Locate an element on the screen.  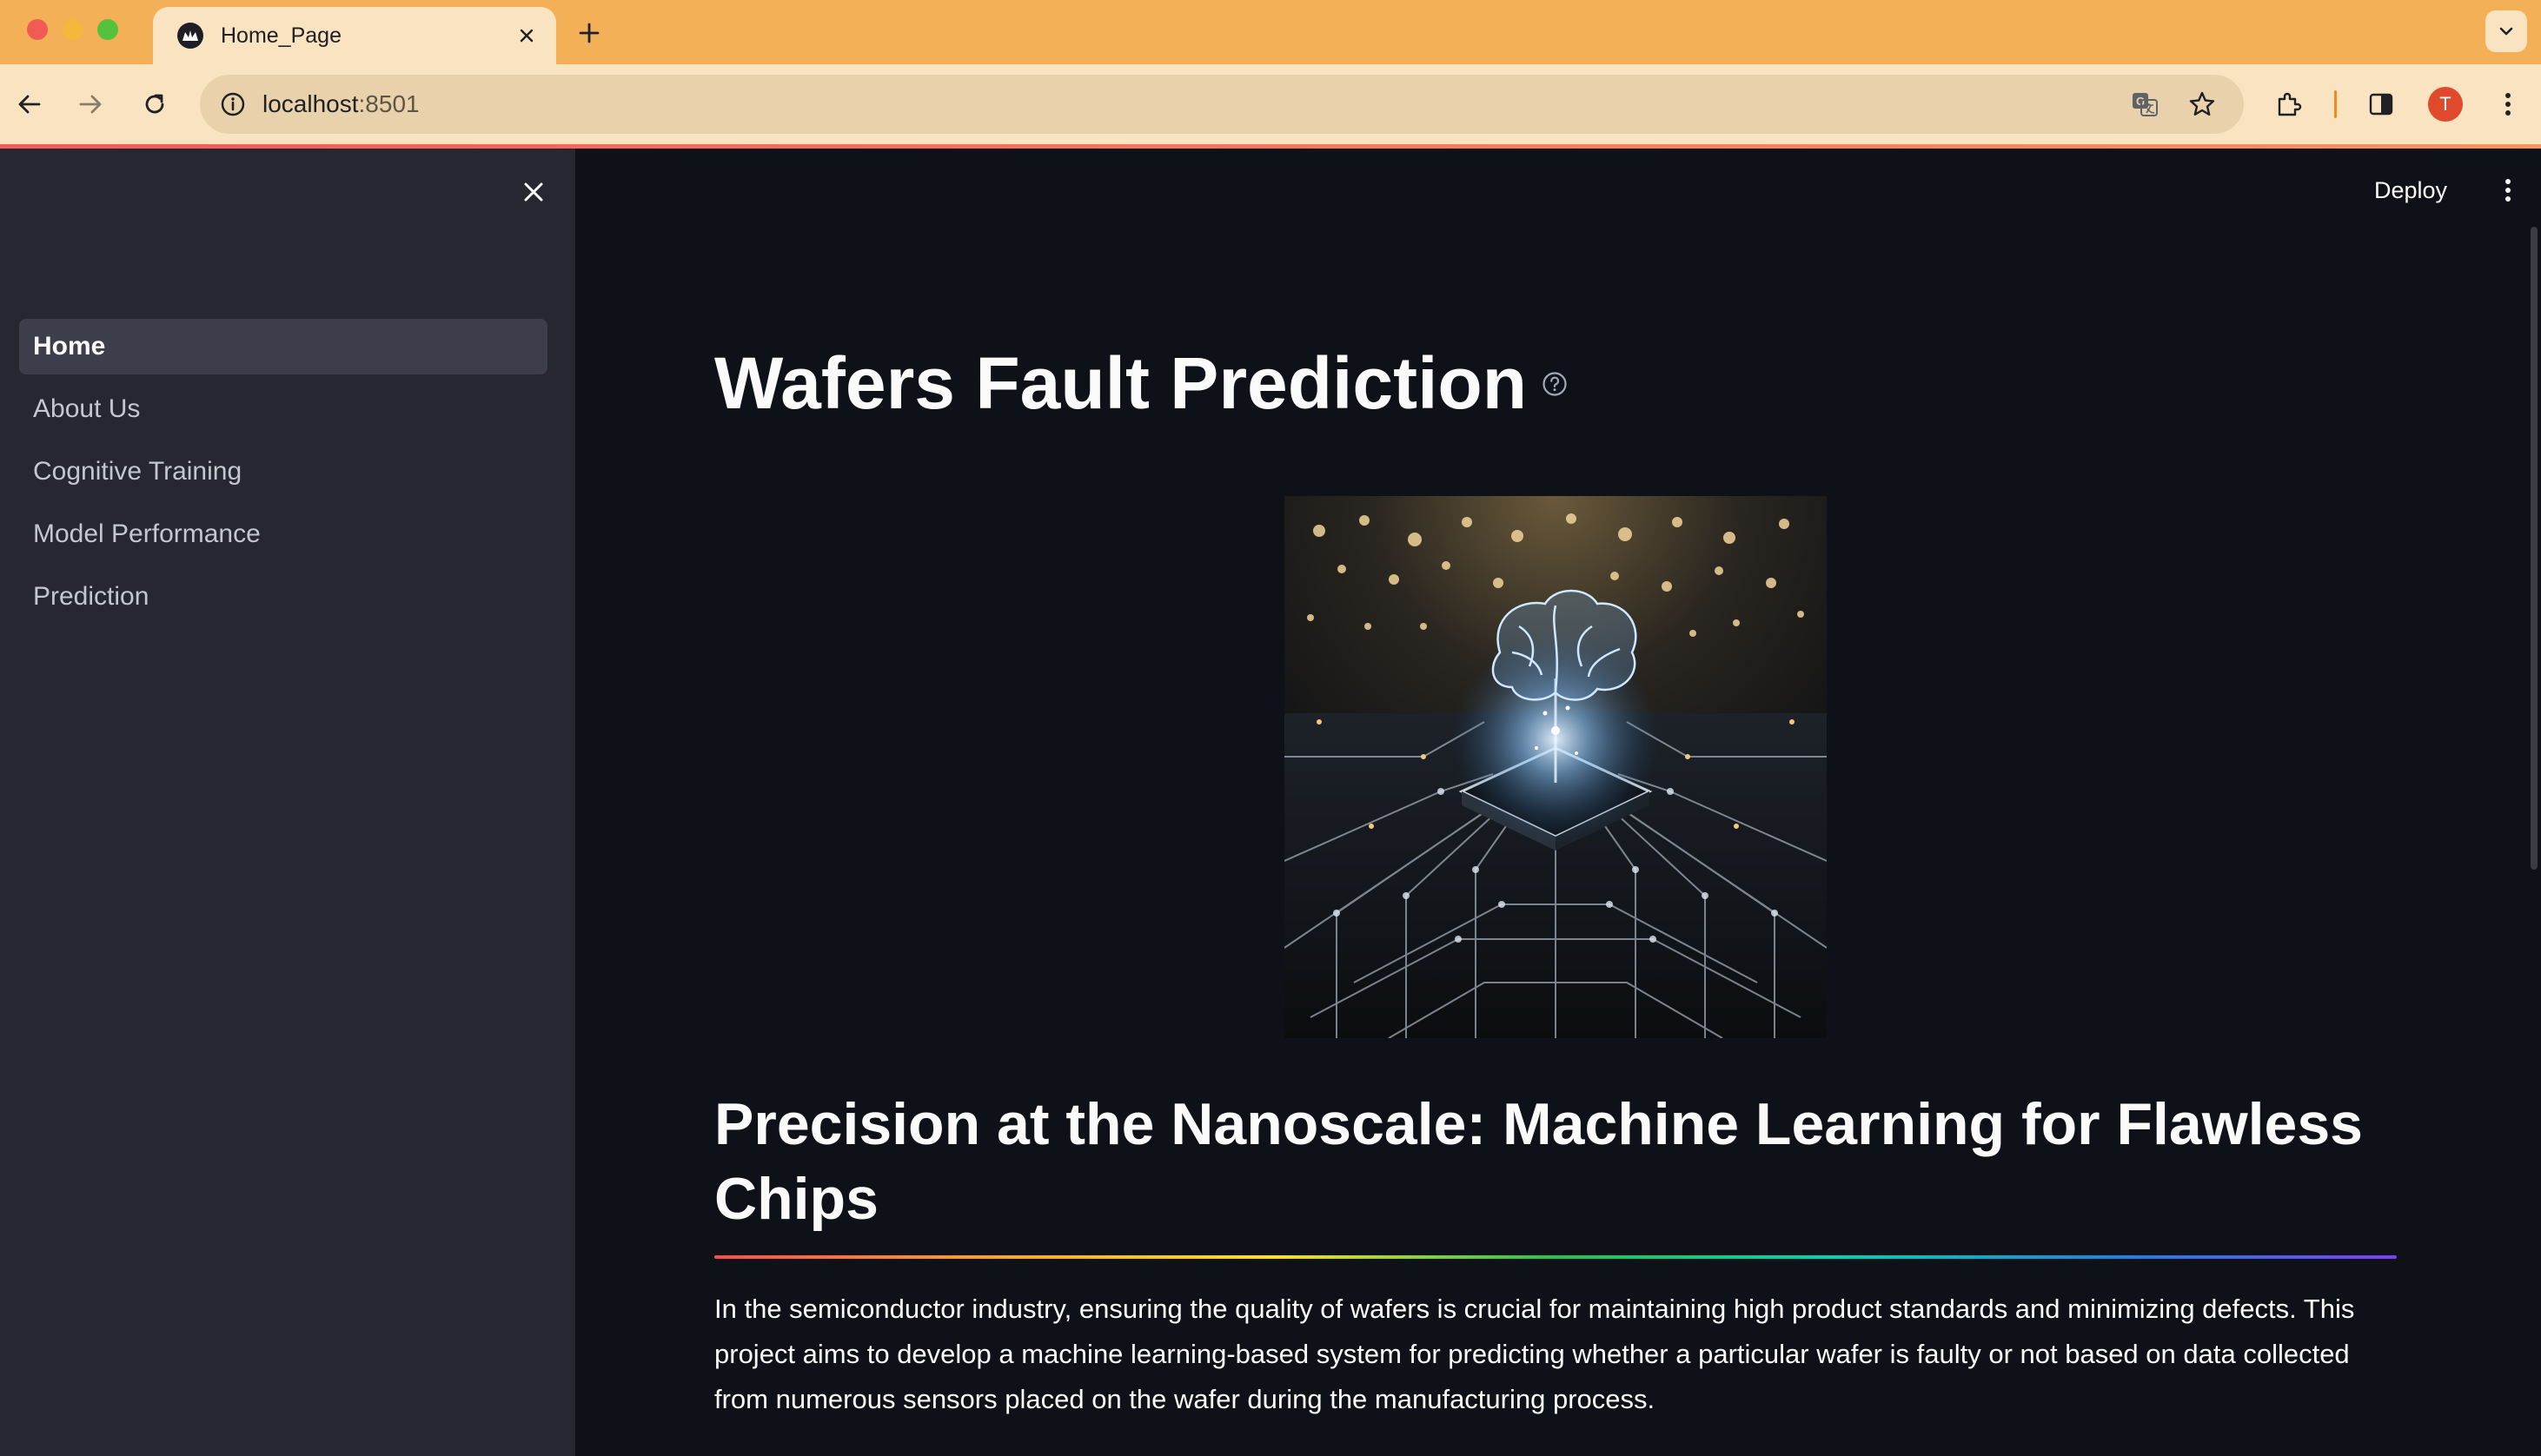
side-panel-icon is located at coordinates (2381, 104).